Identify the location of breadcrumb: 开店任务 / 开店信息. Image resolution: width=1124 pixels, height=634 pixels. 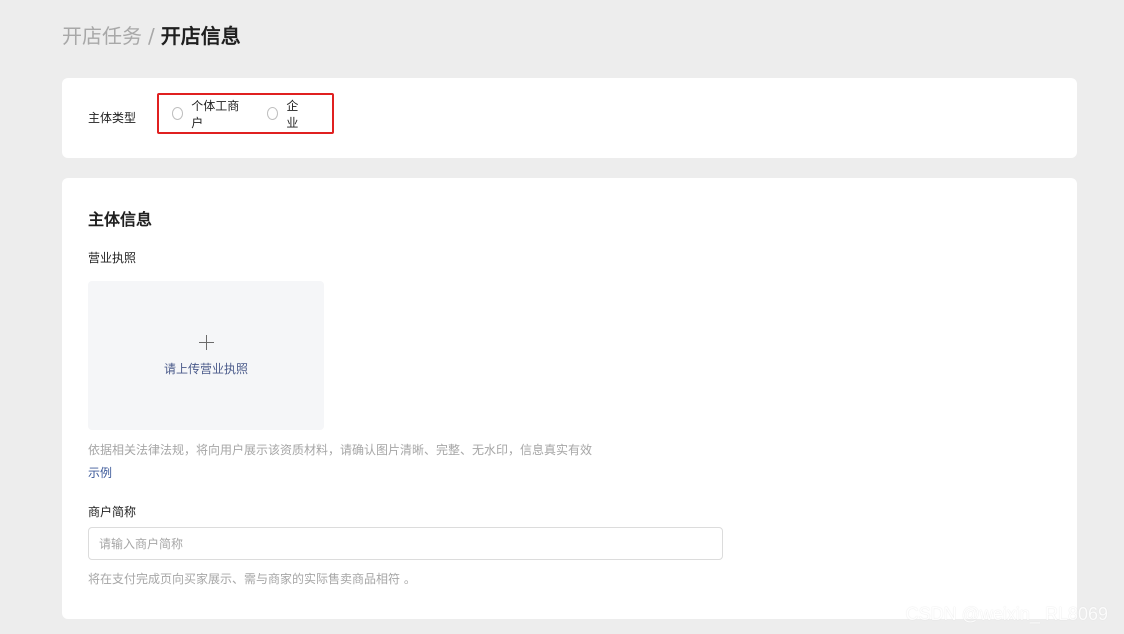
(151, 36).